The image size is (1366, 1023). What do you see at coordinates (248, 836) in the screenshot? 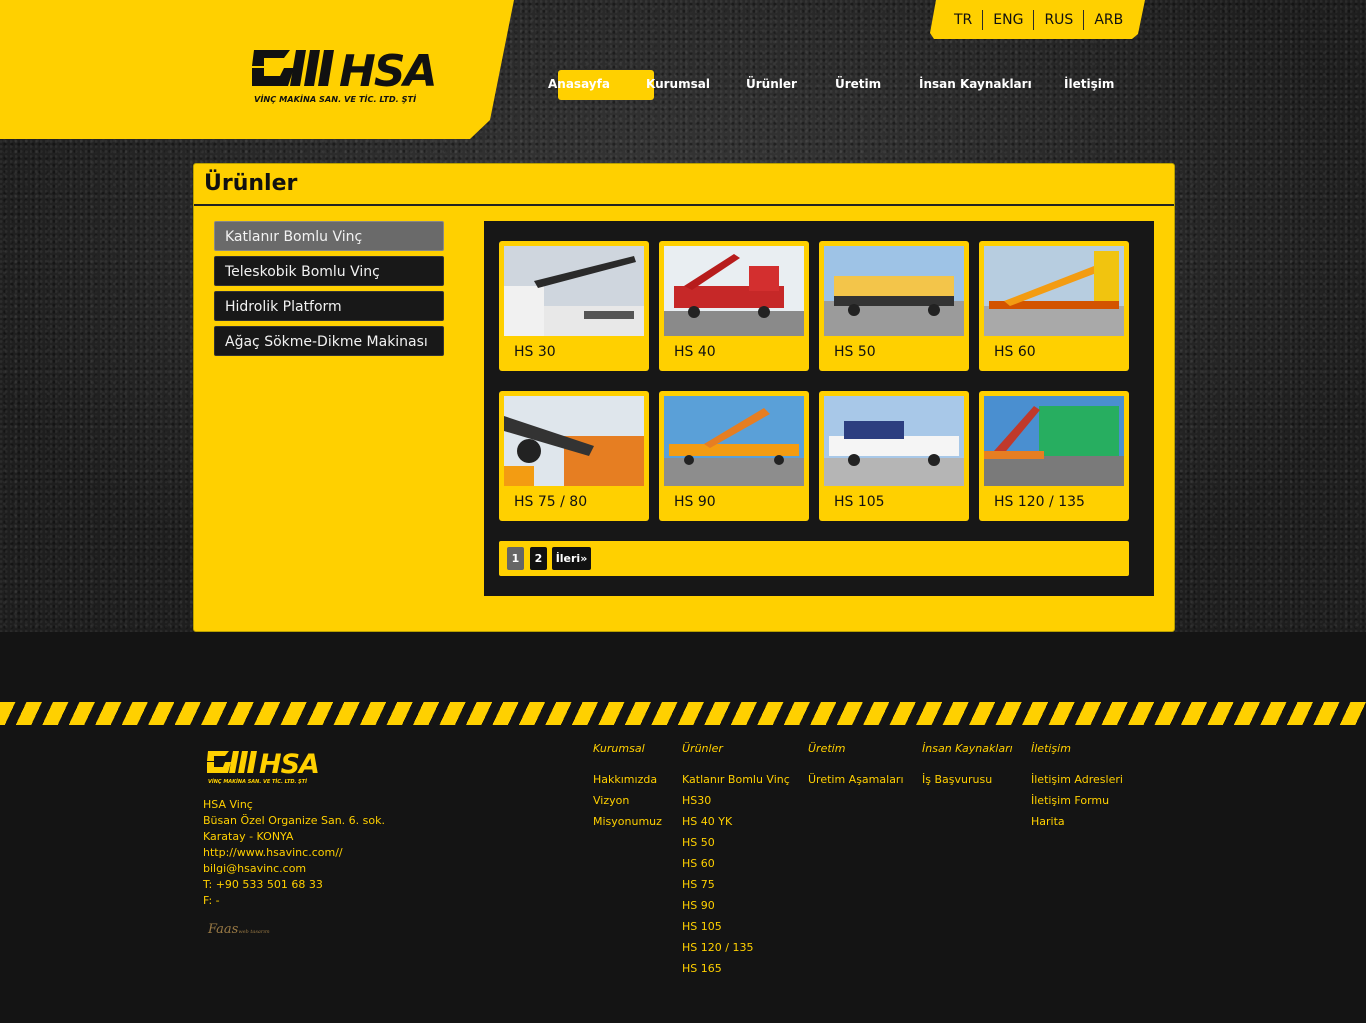
I see `address-line-2: Karatay - KONYA` at bounding box center [248, 836].